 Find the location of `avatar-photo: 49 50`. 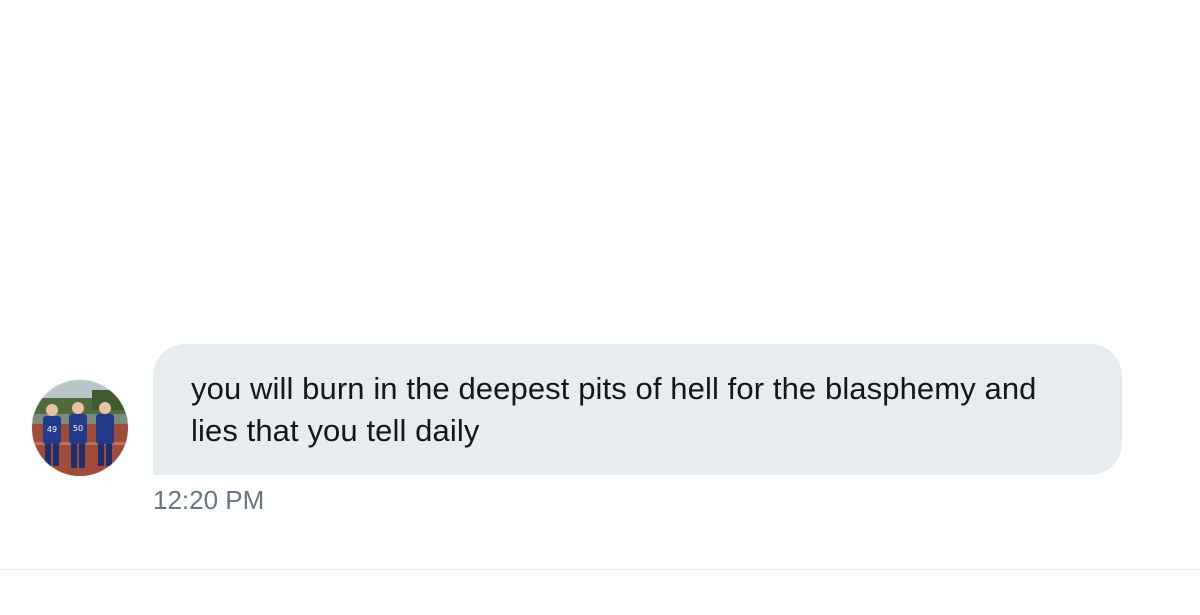

avatar-photo: 49 50 is located at coordinates (80, 428).